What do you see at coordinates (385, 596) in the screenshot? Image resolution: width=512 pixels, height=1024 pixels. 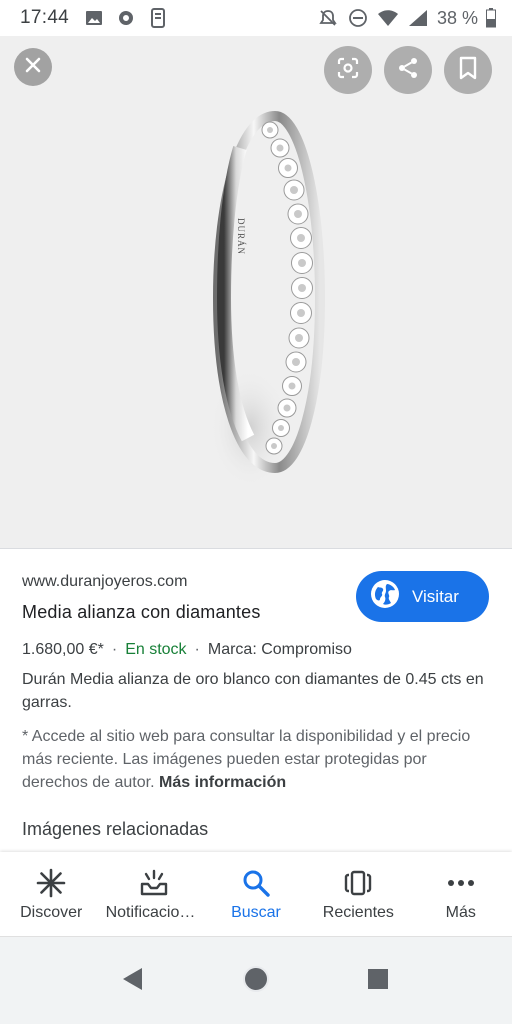 I see `globe-icon` at bounding box center [385, 596].